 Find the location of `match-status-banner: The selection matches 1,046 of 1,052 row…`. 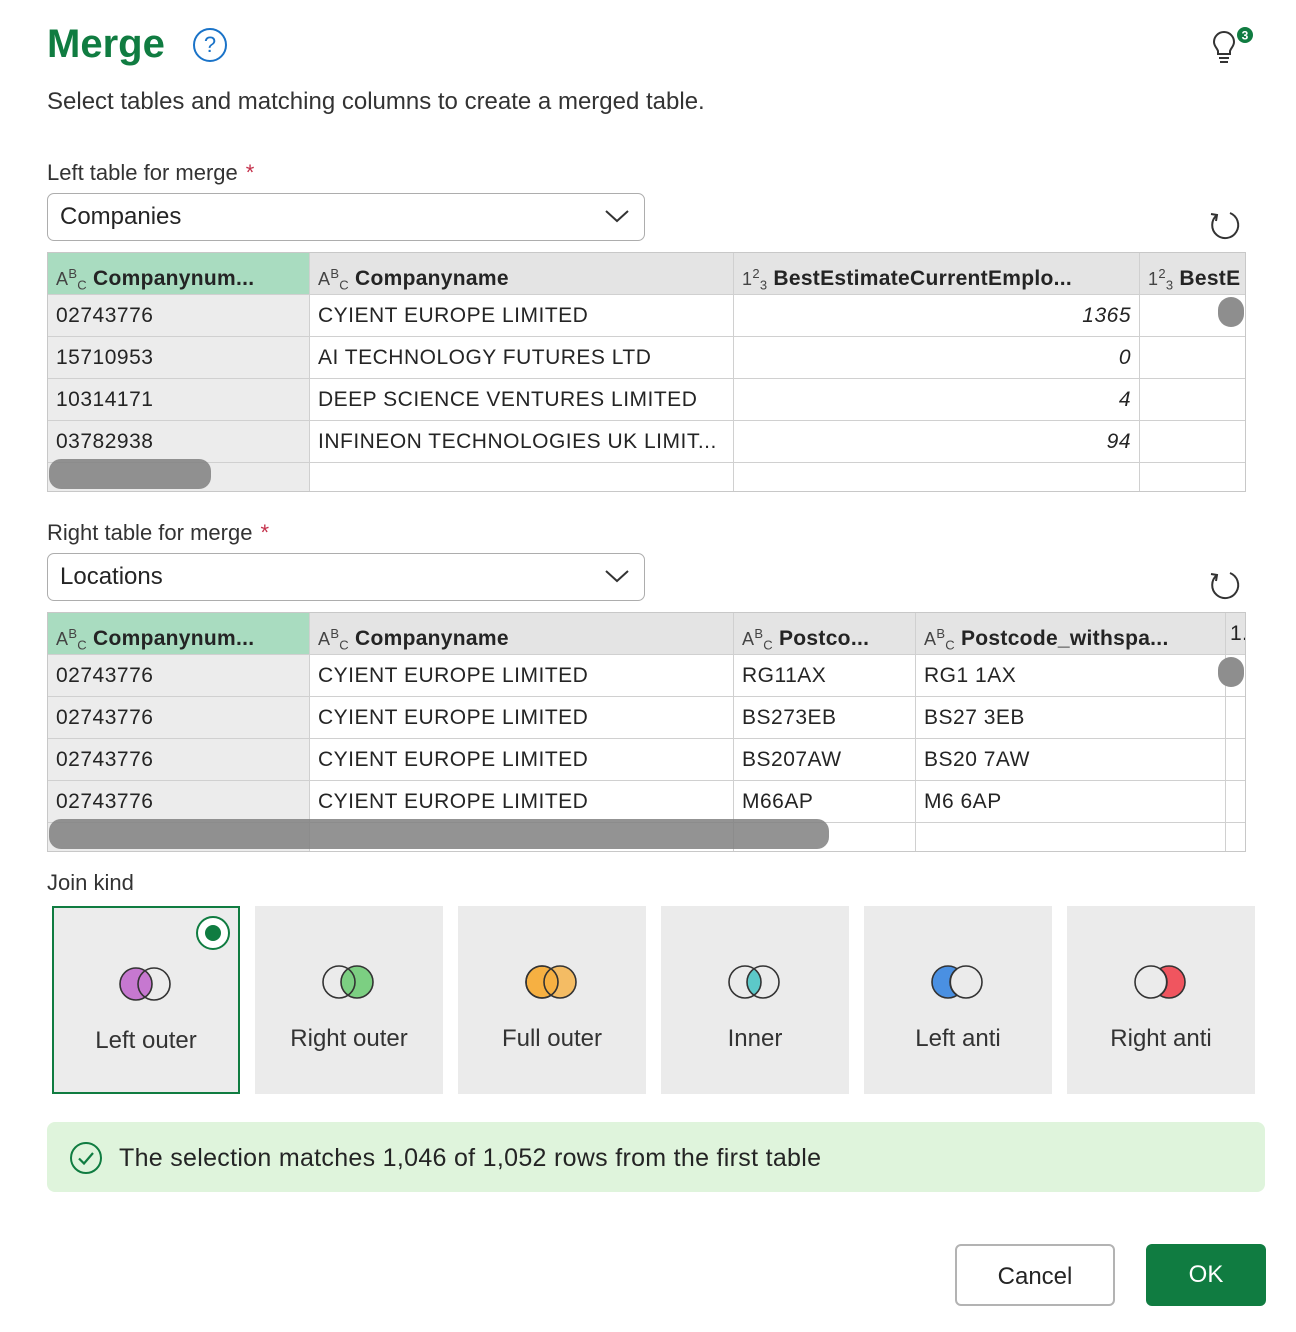

match-status-banner: The selection matches 1,046 of 1,052 row… is located at coordinates (656, 1157).